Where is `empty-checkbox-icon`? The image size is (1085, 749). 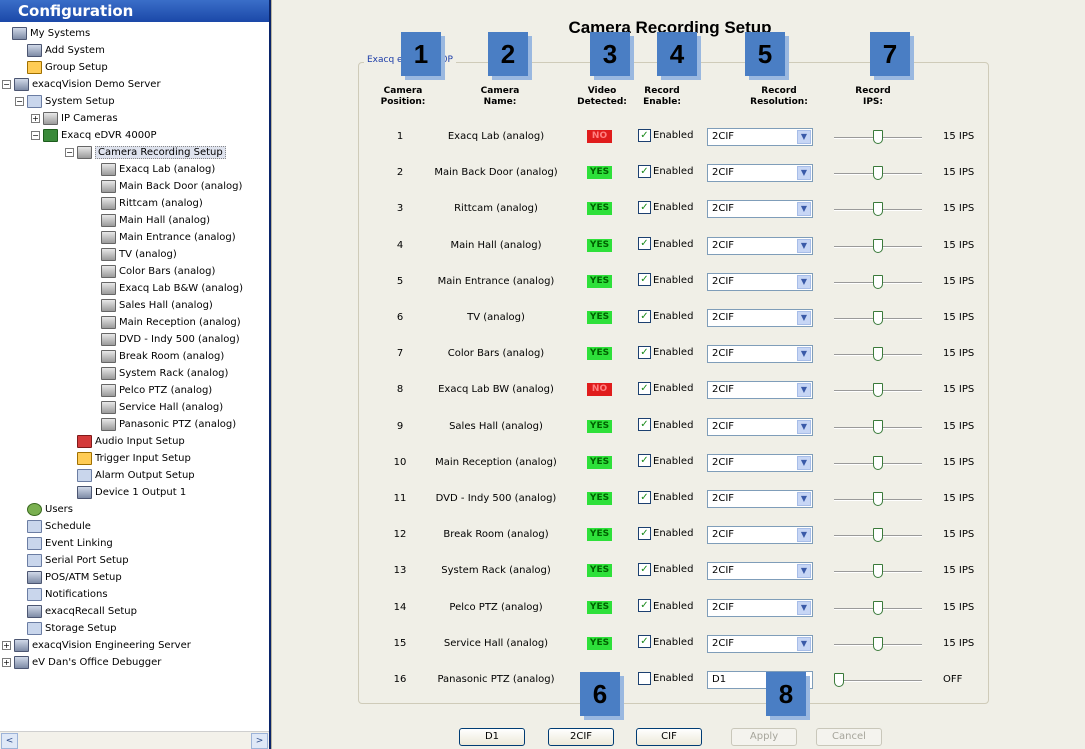
empty-checkbox-icon is located at coordinates (644, 678).